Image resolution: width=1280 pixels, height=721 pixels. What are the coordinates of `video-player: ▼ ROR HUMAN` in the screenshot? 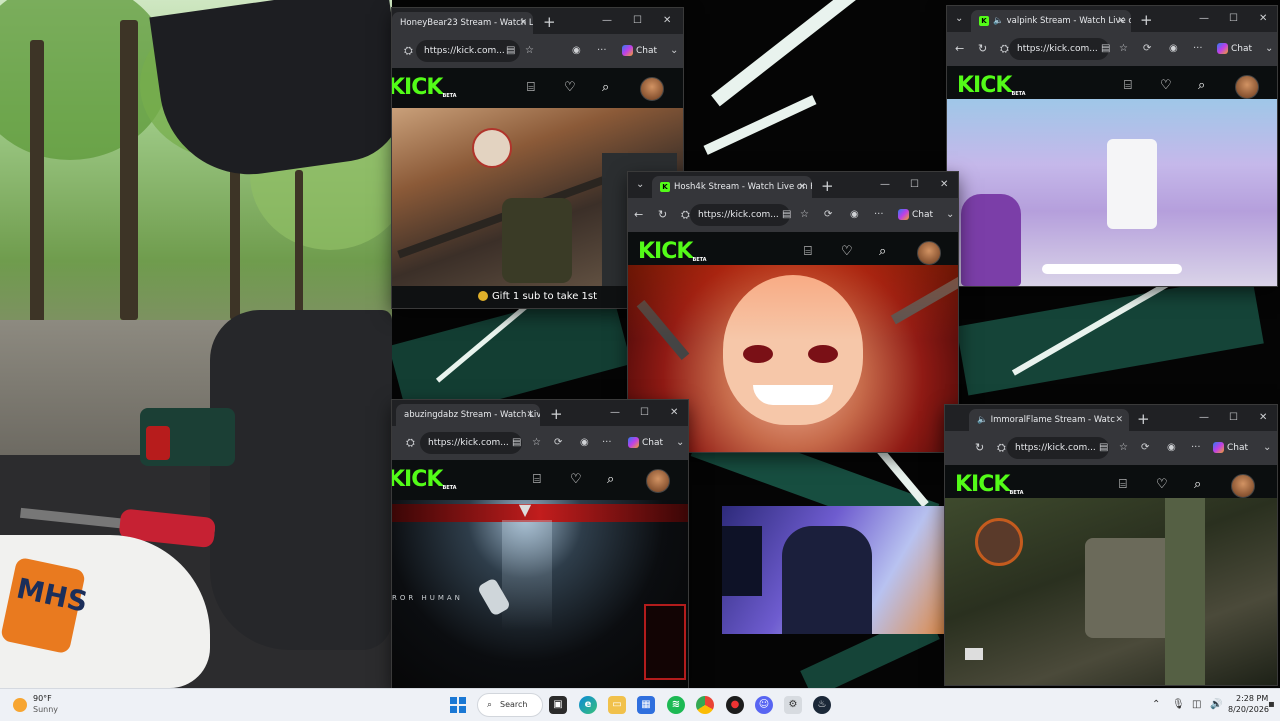 It's located at (540, 594).